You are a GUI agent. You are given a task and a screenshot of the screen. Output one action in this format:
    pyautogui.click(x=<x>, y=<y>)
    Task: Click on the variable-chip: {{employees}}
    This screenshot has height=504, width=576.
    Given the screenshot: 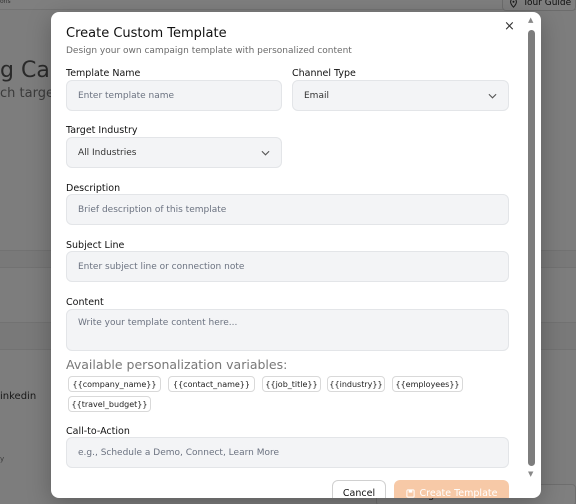 What is the action you would take?
    pyautogui.click(x=427, y=384)
    